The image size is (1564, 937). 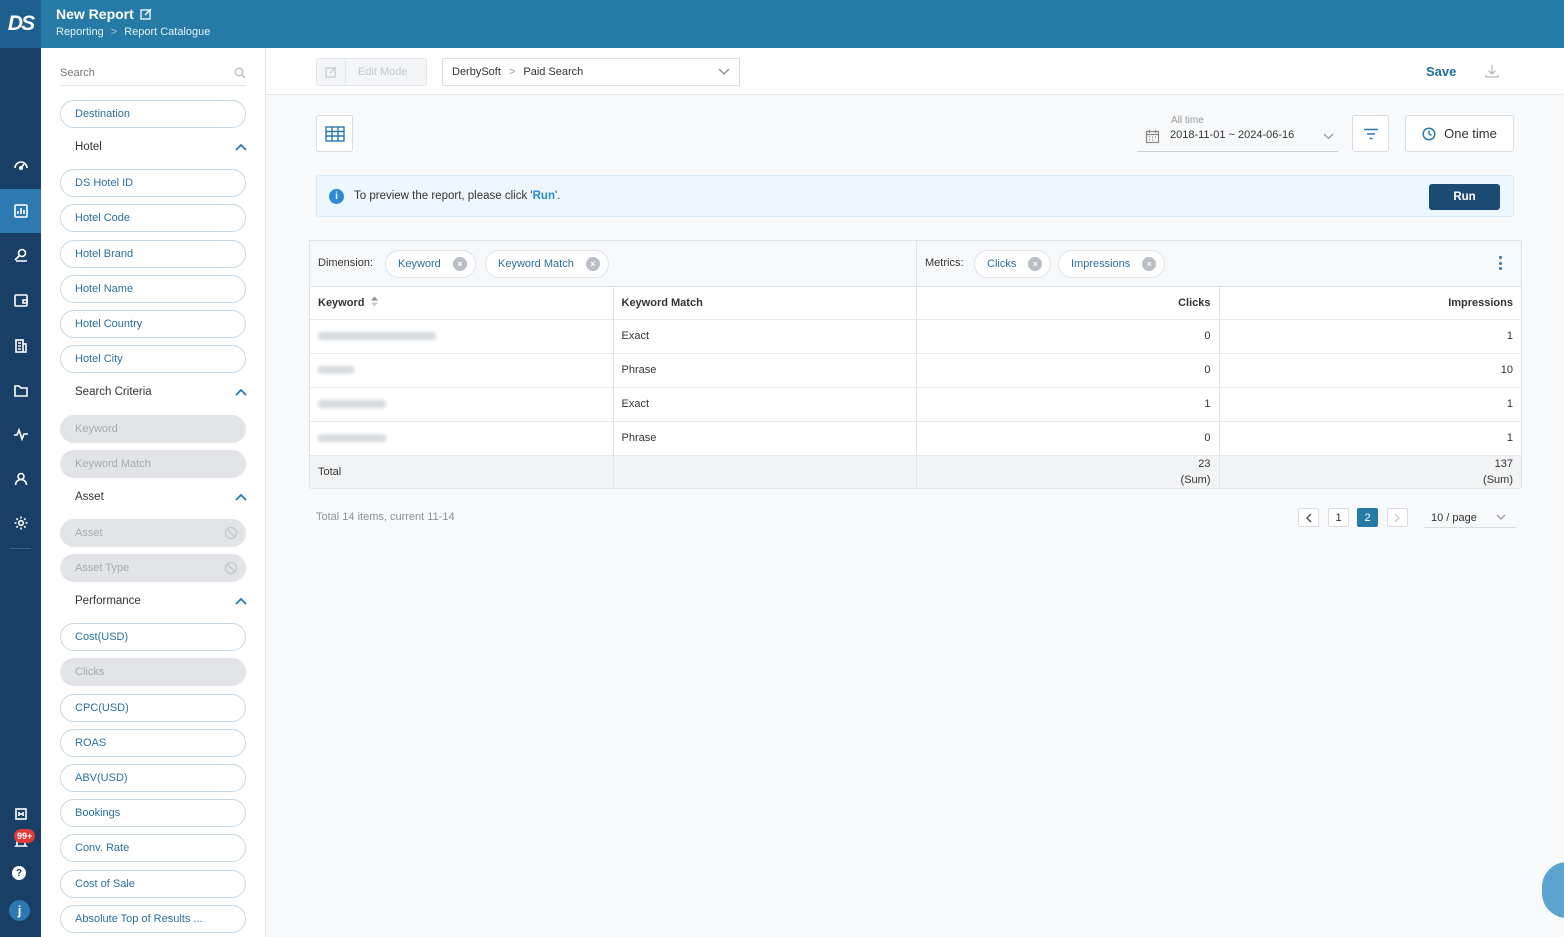 I want to click on search-tool-icon, so click(x=20, y=255).